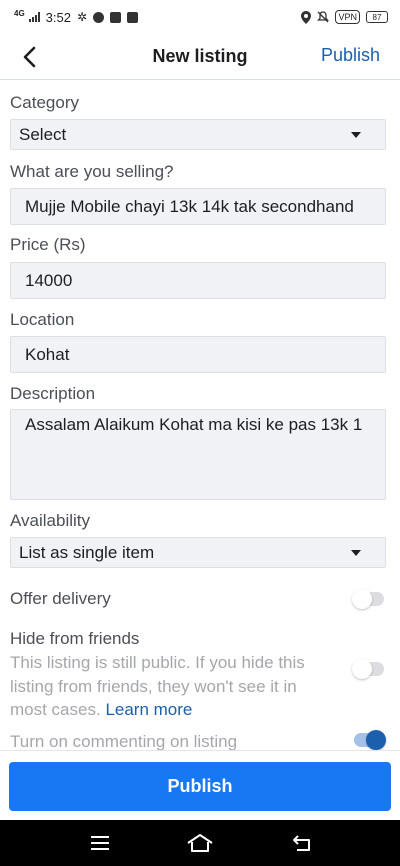 The width and height of the screenshot is (400, 866). I want to click on hide-friends-toggle, so click(368, 669).